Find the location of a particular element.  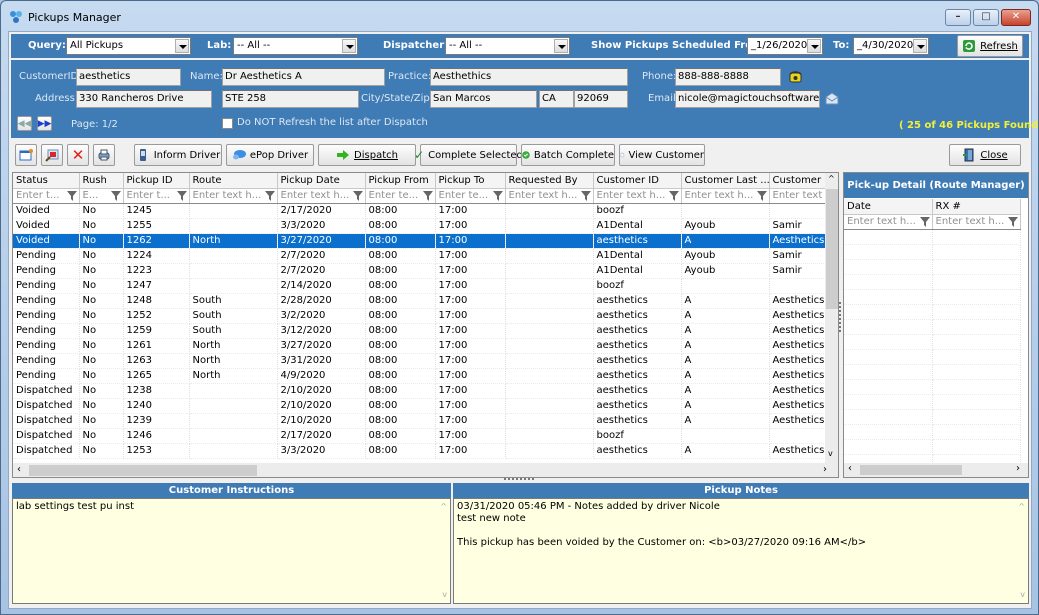

grid-vscroll-thumb is located at coordinates (832, 249).